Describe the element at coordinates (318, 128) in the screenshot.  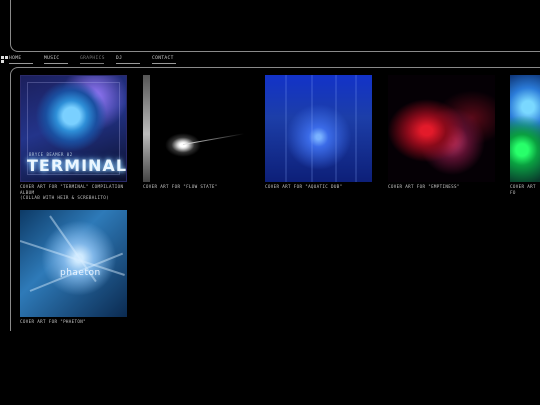
I see `cover-art-aquatic-dub` at that location.